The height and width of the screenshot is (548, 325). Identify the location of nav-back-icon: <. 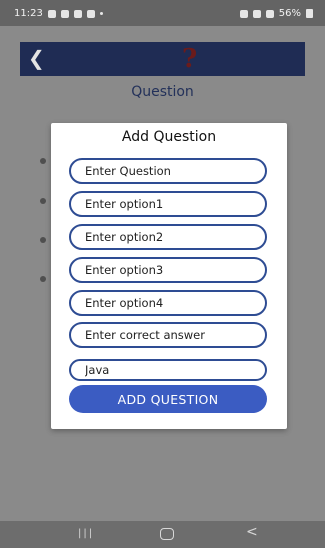
(252, 532).